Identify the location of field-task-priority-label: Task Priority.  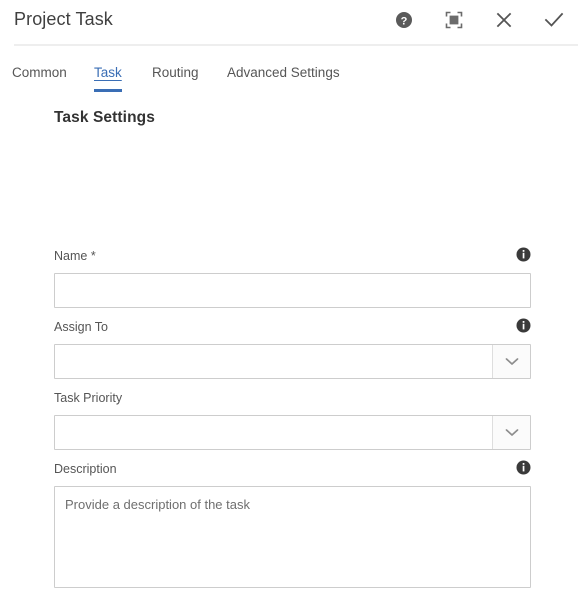
(88, 398).